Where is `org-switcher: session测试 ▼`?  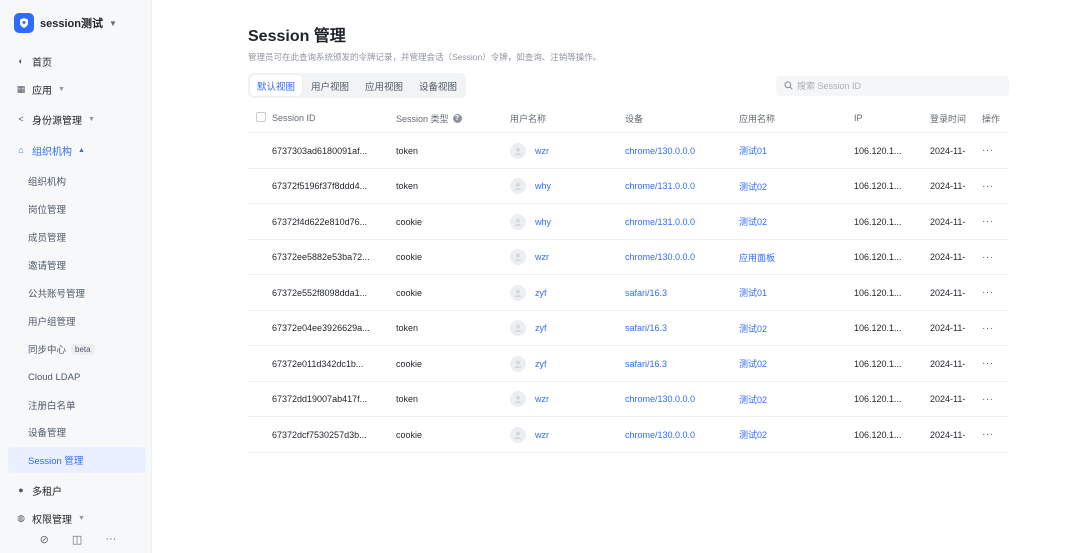 org-switcher: session测试 ▼ is located at coordinates (65, 23).